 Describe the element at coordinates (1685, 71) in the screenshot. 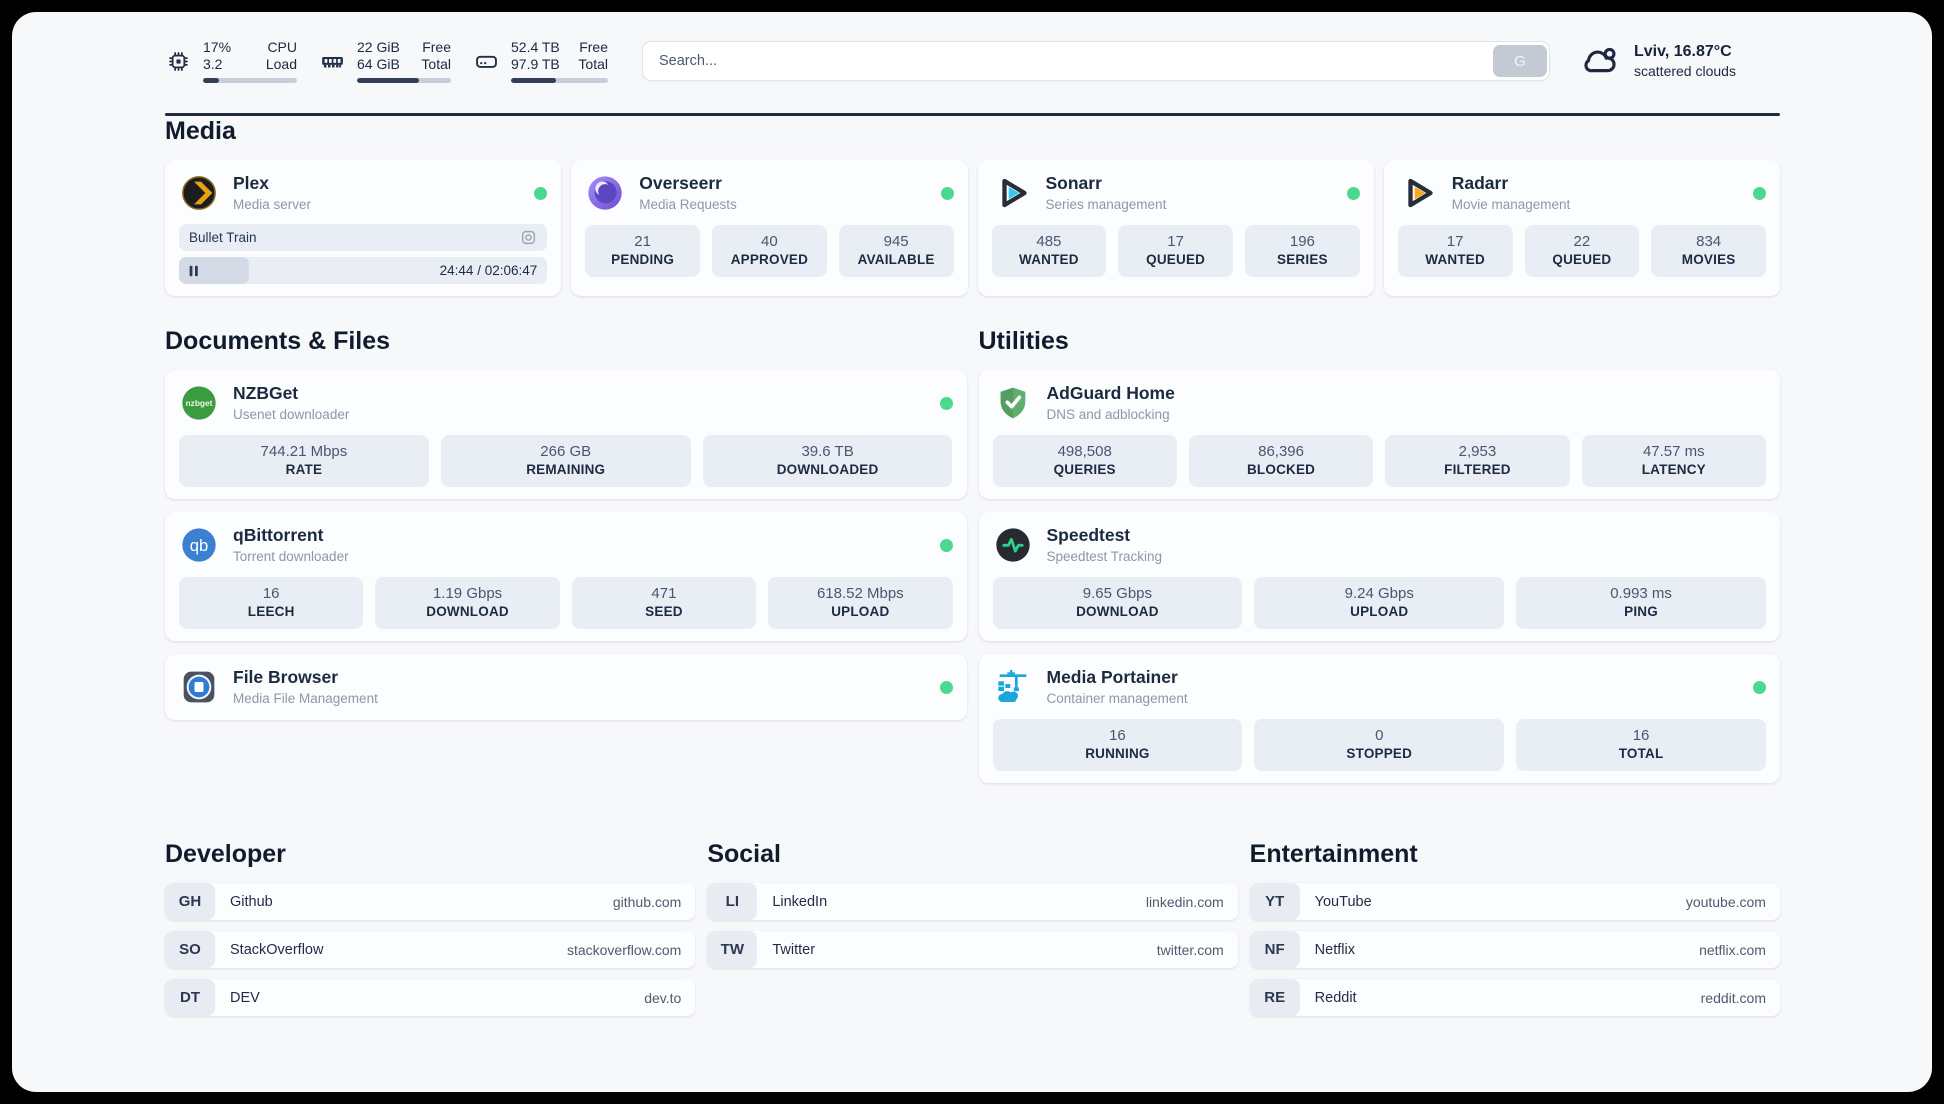

I see `weather-condition: scattered clouds` at that location.